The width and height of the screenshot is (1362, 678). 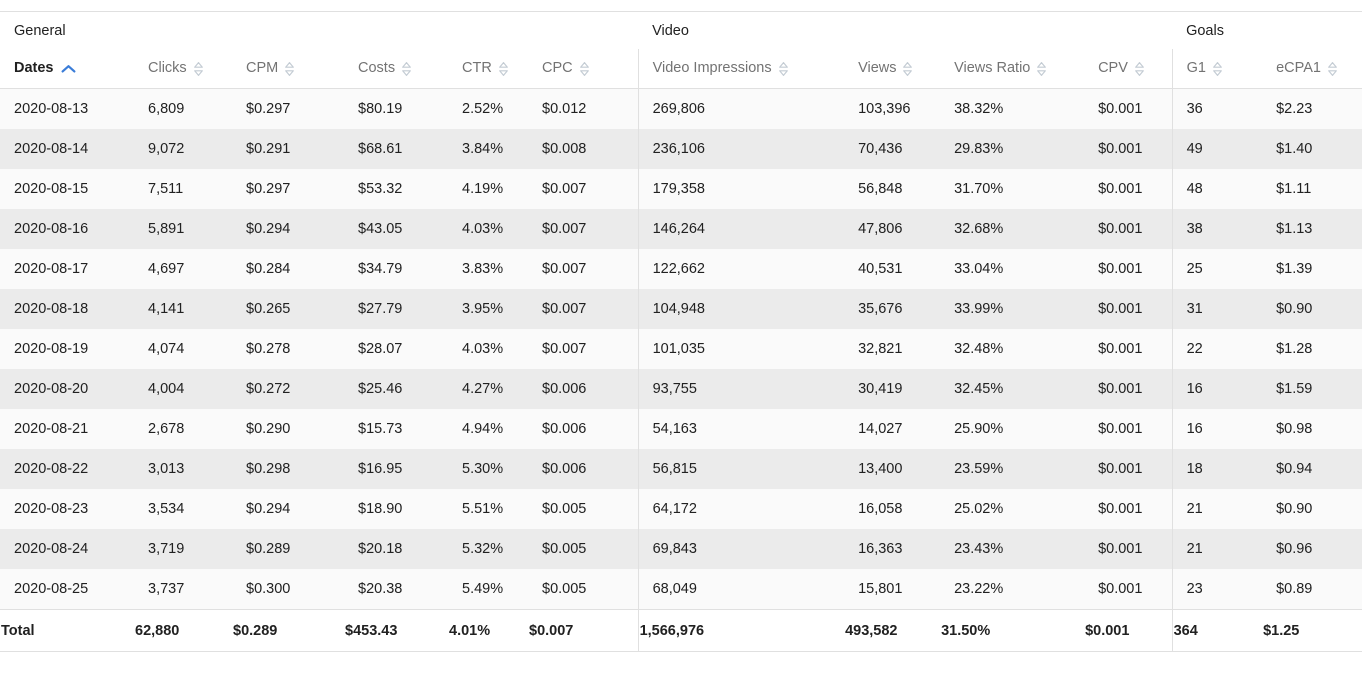 I want to click on cell-clicks: 3,534, so click(x=183, y=509).